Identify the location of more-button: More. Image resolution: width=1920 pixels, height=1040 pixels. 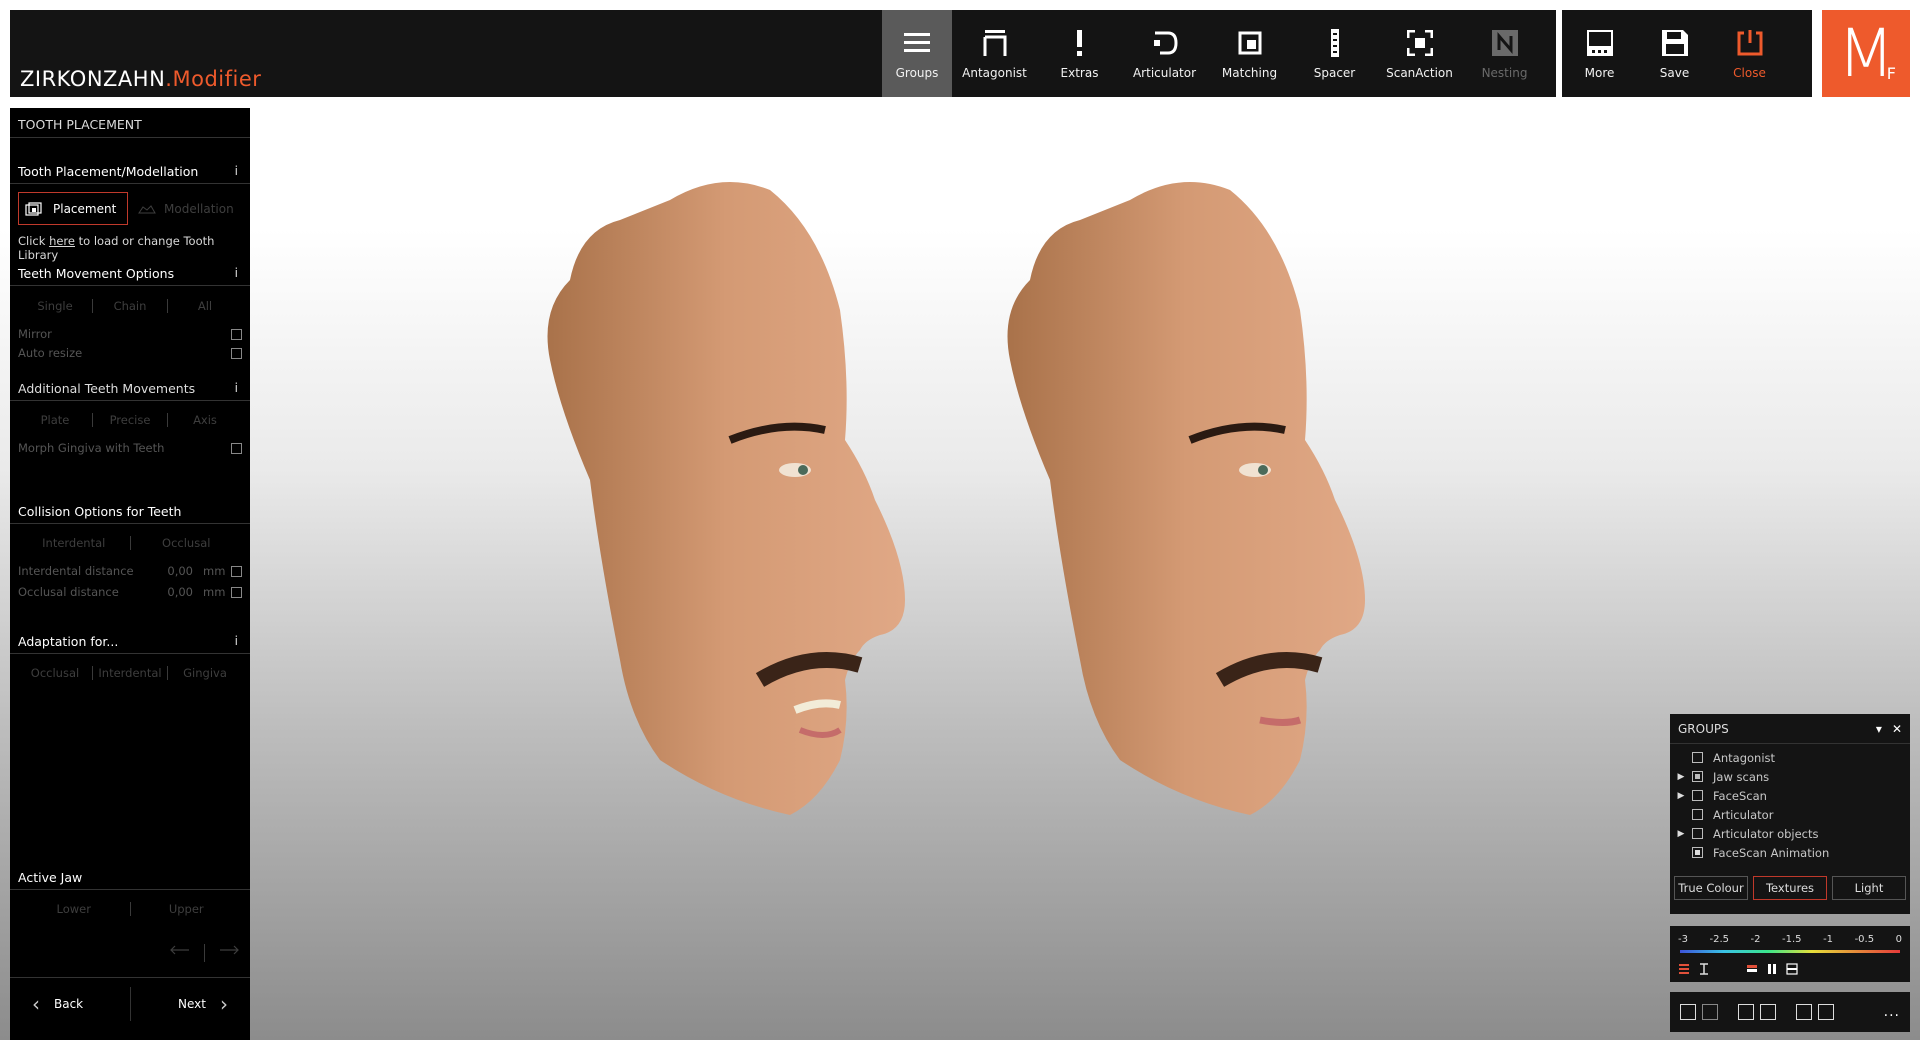
(1599, 53).